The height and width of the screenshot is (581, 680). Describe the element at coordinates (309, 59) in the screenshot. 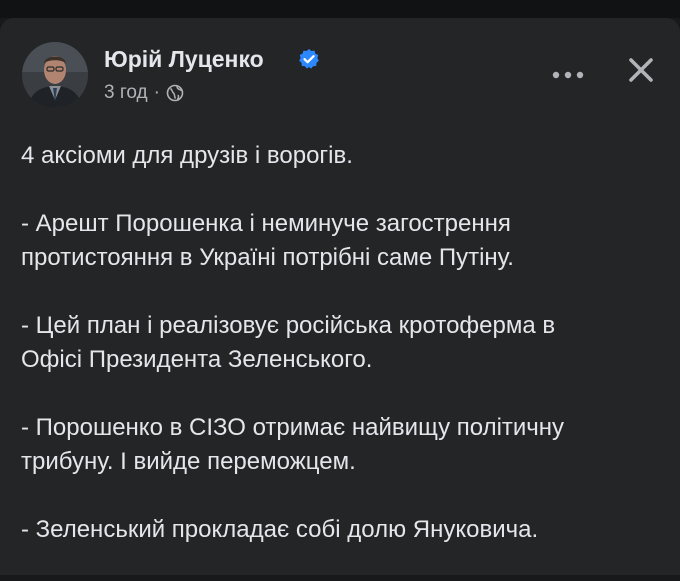

I see `verified-badge-icon` at that location.